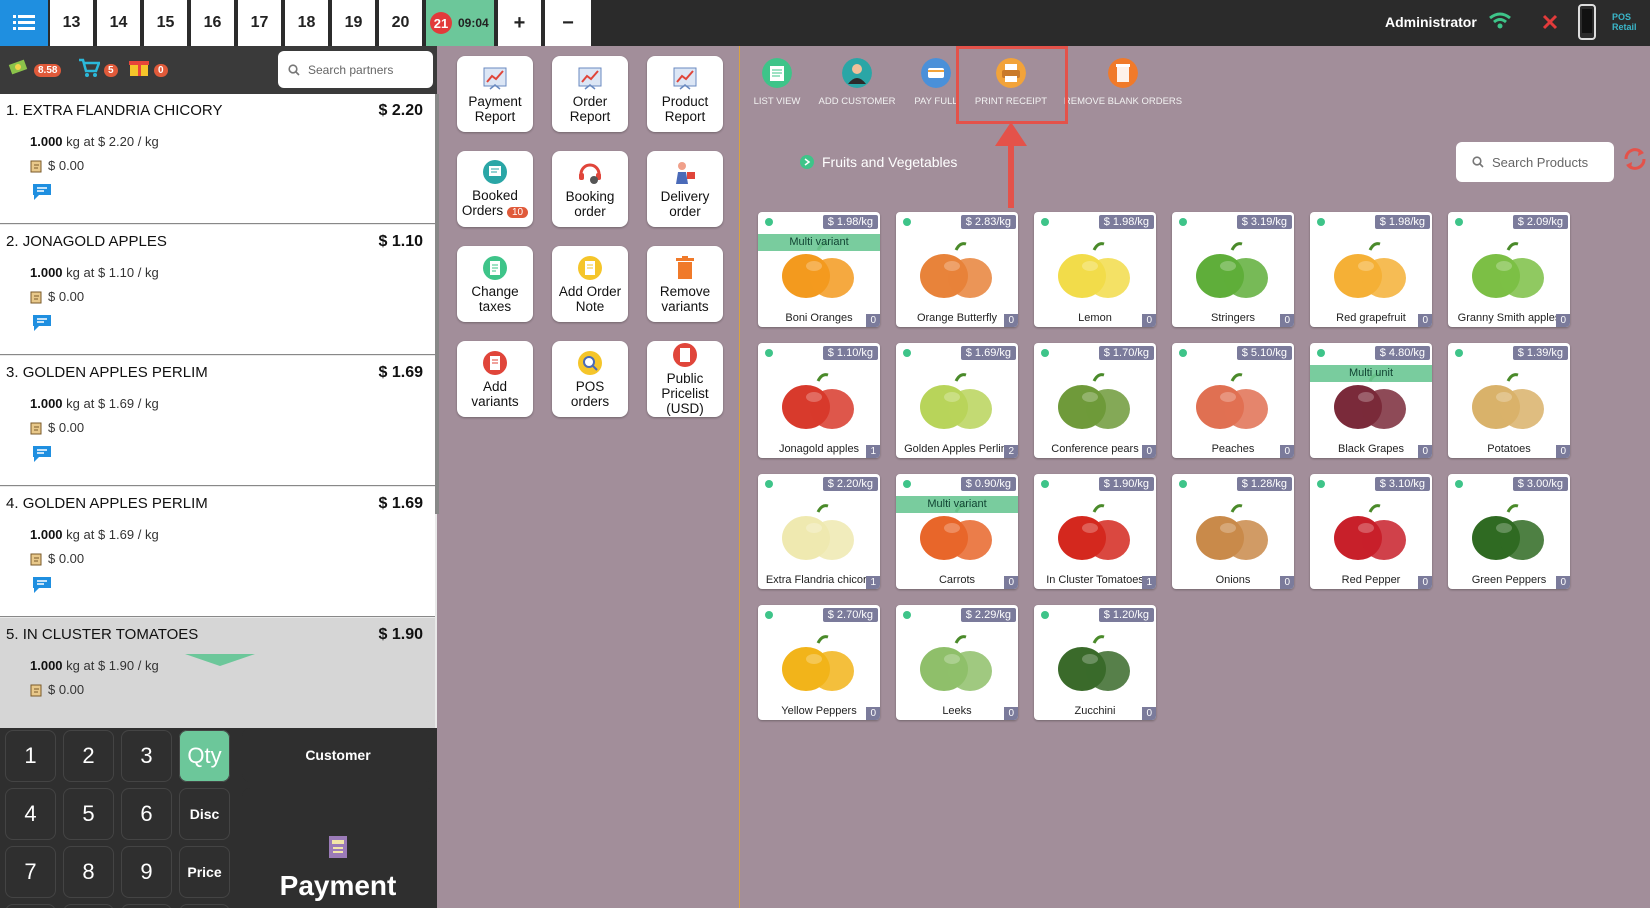  Describe the element at coordinates (88, 906) in the screenshot. I see `key-0: 0` at that location.